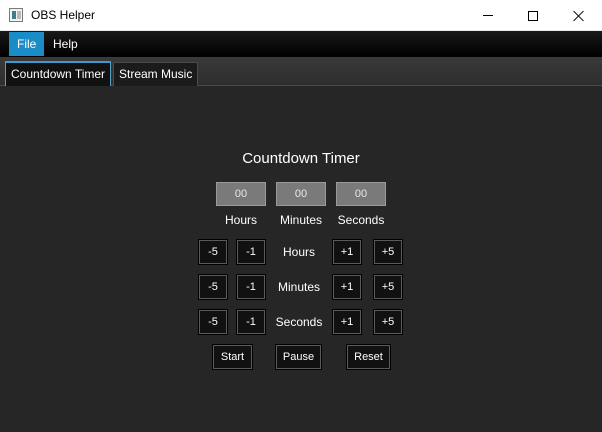  What do you see at coordinates (347, 322) in the screenshot?
I see `seconds-plus1-button: +1` at bounding box center [347, 322].